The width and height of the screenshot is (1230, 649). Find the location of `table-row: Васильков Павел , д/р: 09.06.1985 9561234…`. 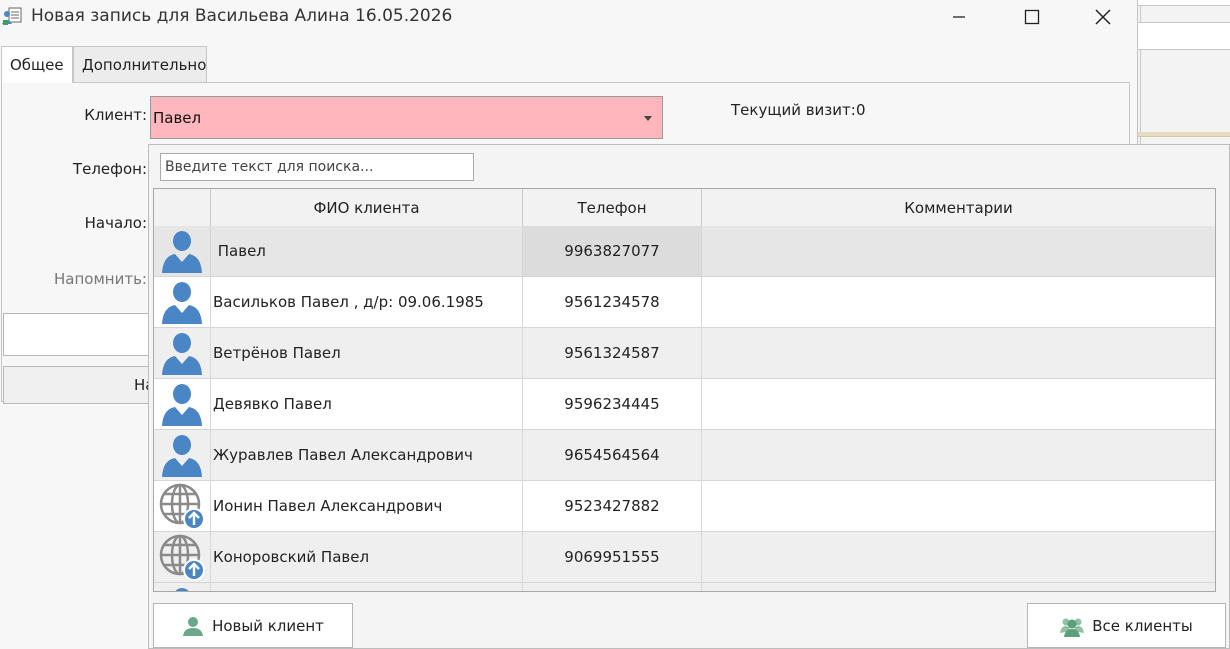

table-row: Васильков Павел , д/р: 09.06.1985 9561234… is located at coordinates (684, 302).